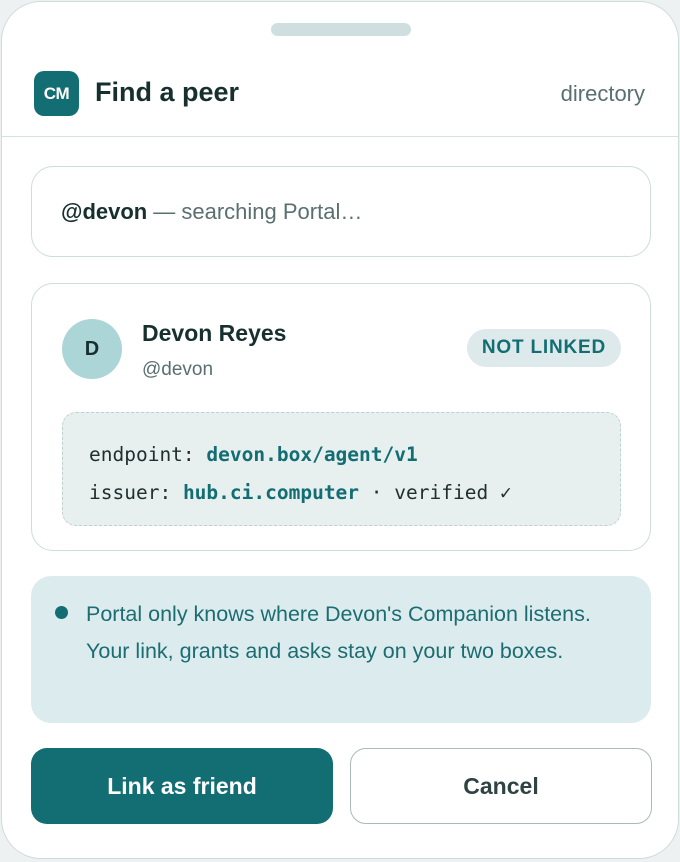 The height and width of the screenshot is (862, 680). What do you see at coordinates (441, 492) in the screenshot?
I see `verified-text: · verified ✓` at bounding box center [441, 492].